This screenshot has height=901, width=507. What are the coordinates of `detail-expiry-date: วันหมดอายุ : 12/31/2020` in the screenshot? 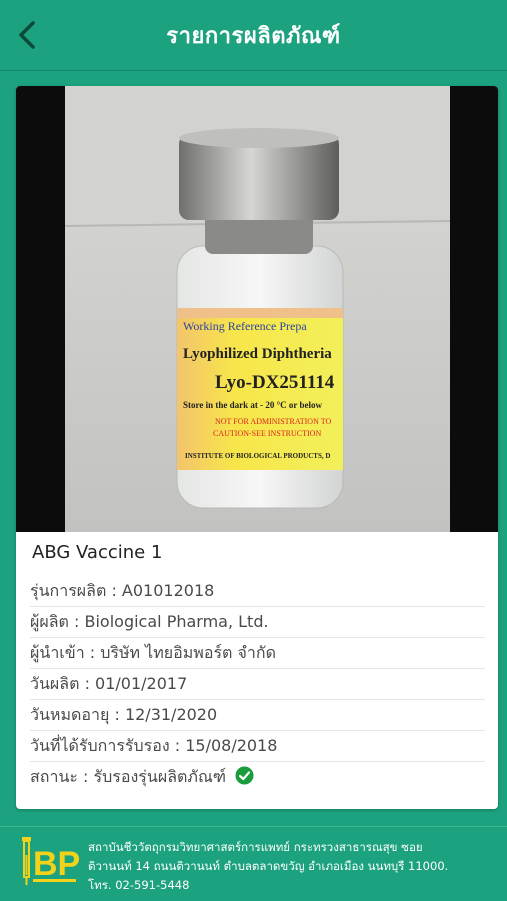 It's located at (257, 715).